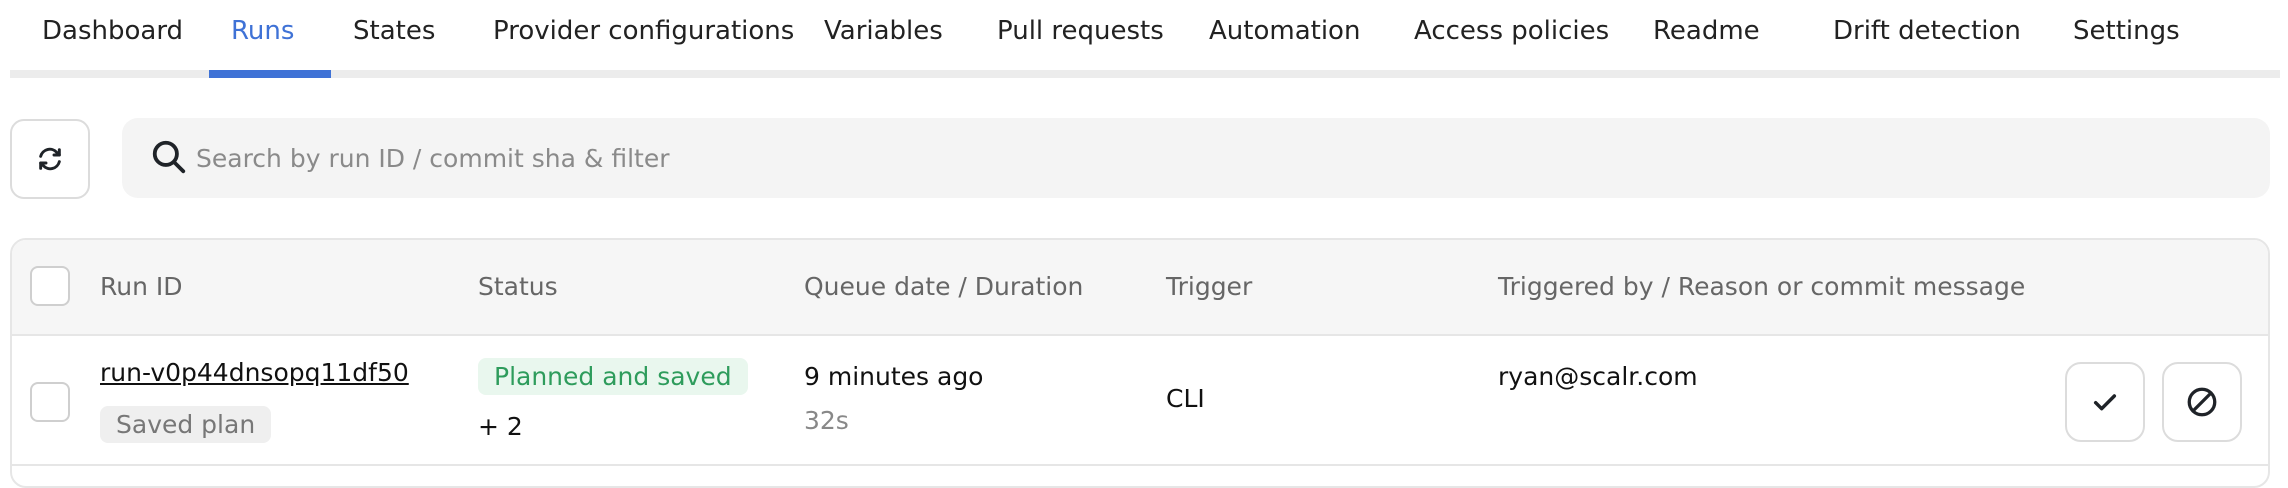 The image size is (2288, 488). Describe the element at coordinates (169, 157) in the screenshot. I see `search-icon` at that location.